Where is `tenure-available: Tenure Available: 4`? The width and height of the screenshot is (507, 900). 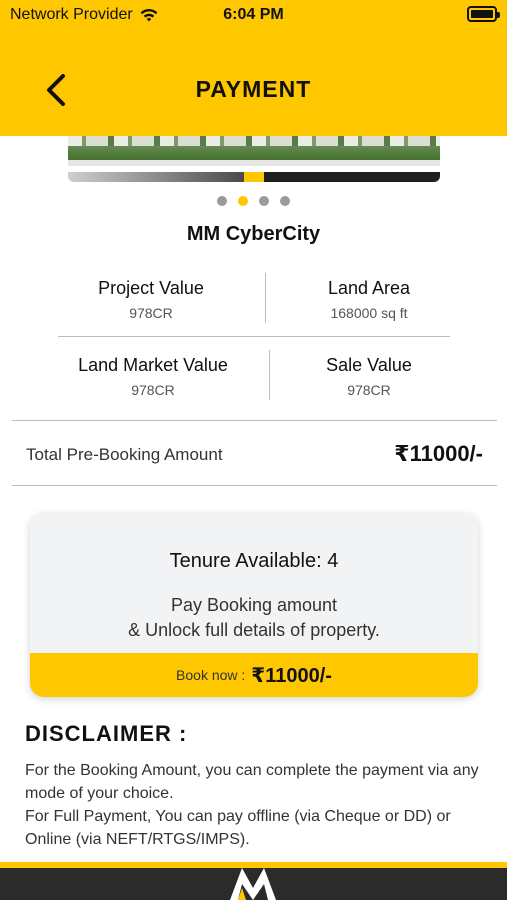
tenure-available: Tenure Available: 4 is located at coordinates (254, 561).